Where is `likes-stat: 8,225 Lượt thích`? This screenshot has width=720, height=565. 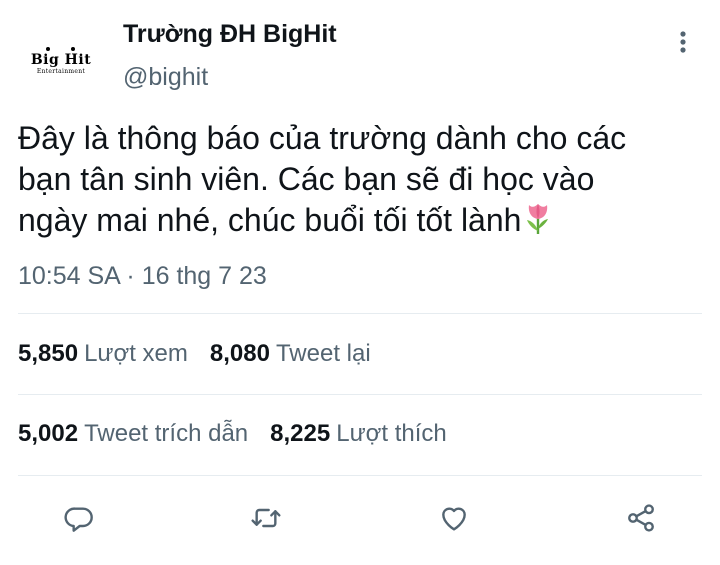 likes-stat: 8,225 Lượt thích is located at coordinates (358, 434).